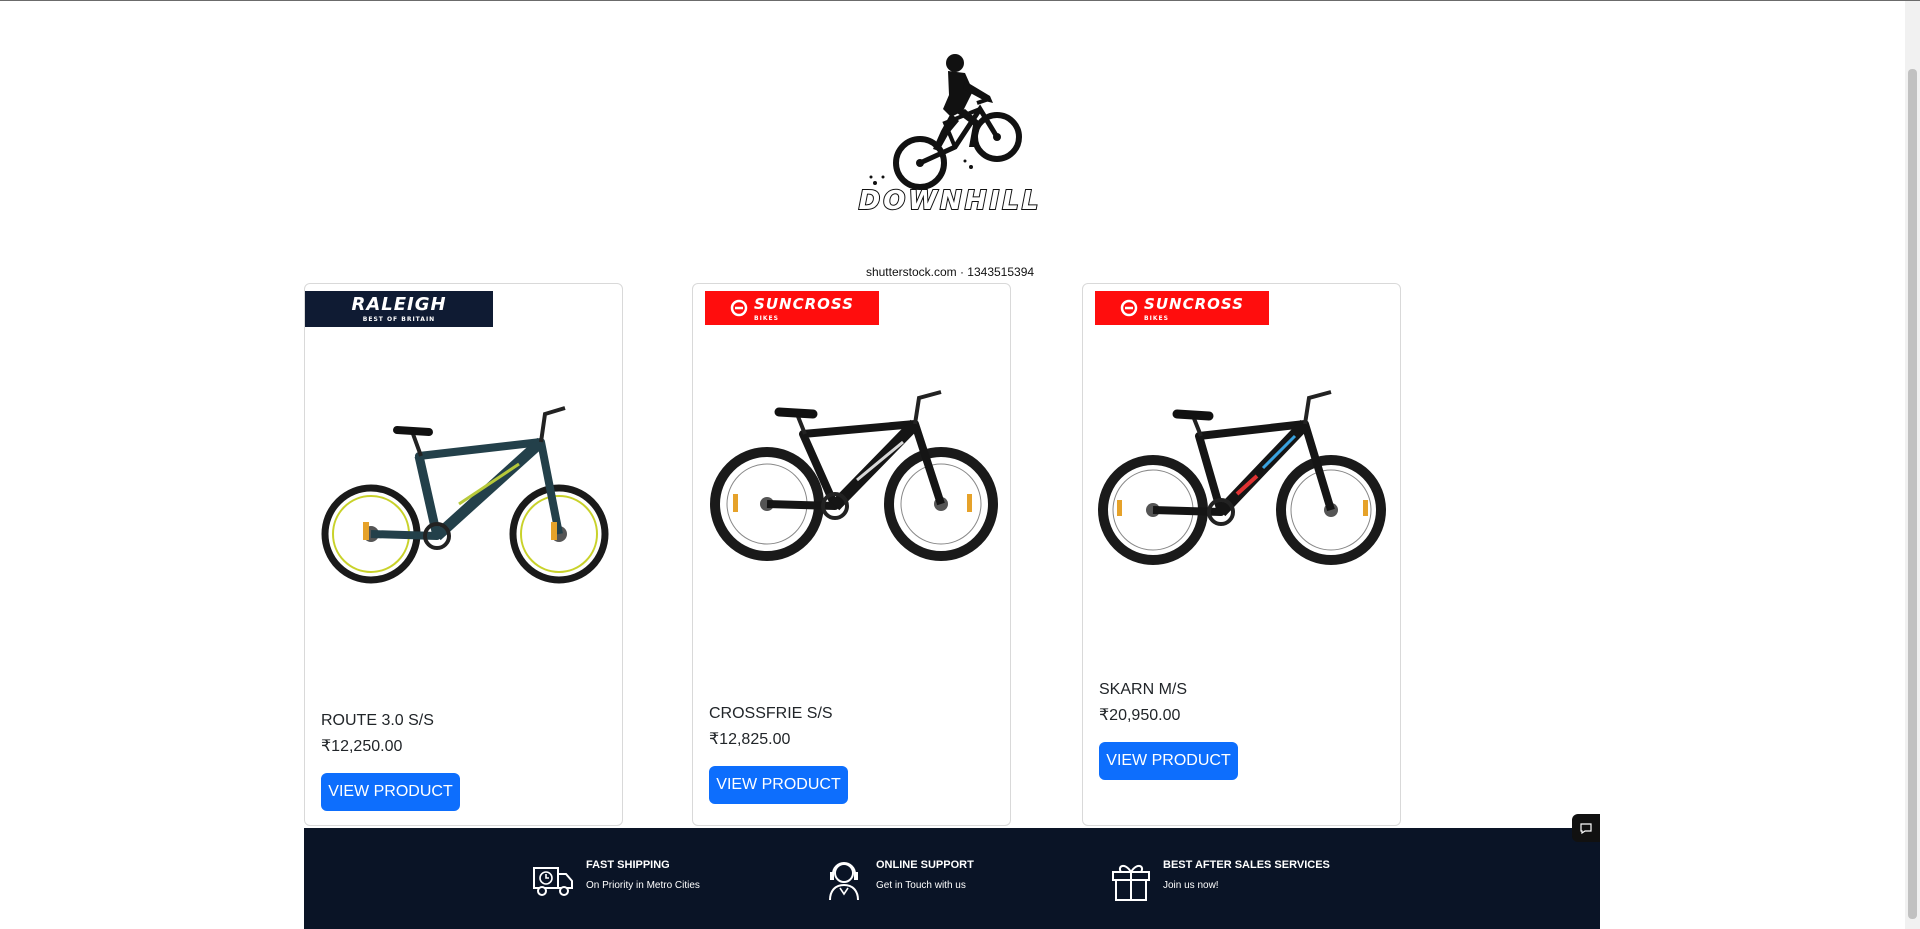 Image resolution: width=1920 pixels, height=929 pixels. I want to click on chat-widget-button, so click(1586, 828).